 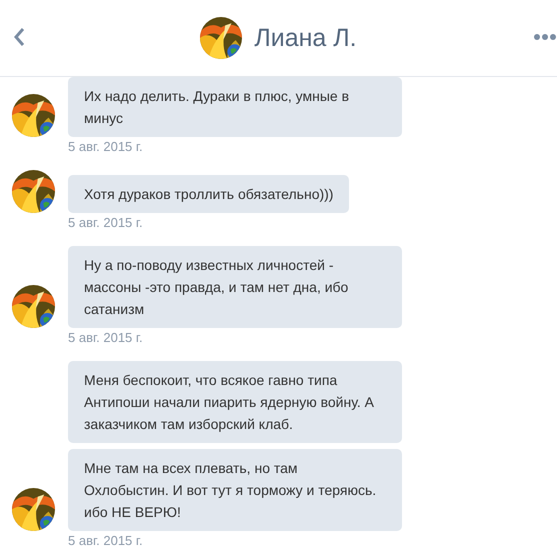 I want to click on message-bubble: Хотя дураков троллить обязательно))), so click(x=209, y=194).